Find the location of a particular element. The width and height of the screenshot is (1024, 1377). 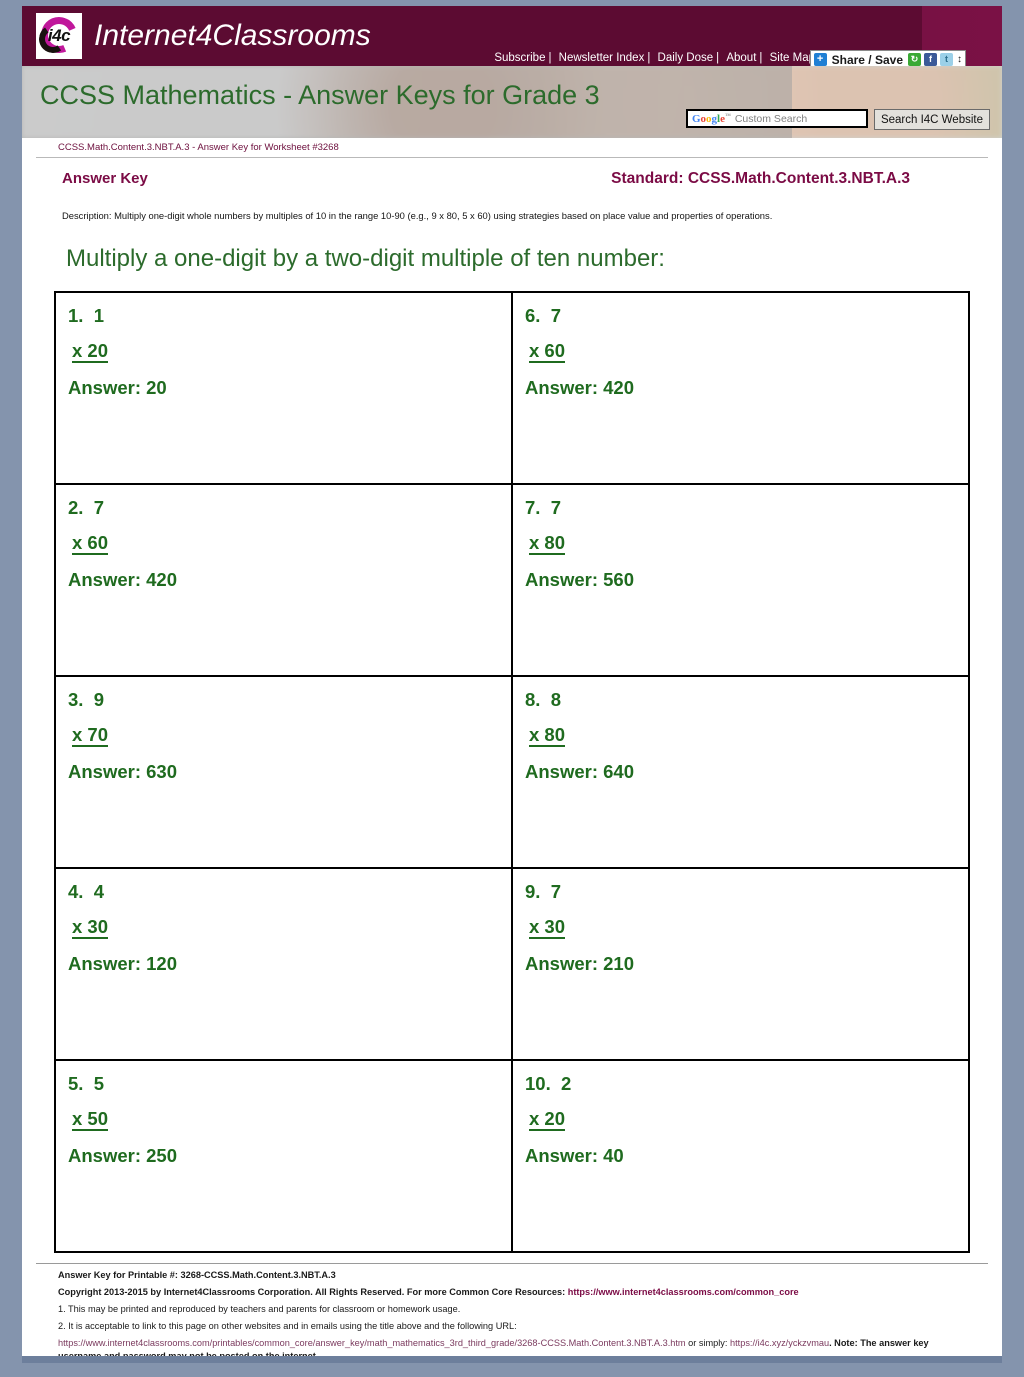

search-placeholder: Custom Search is located at coordinates (771, 118).